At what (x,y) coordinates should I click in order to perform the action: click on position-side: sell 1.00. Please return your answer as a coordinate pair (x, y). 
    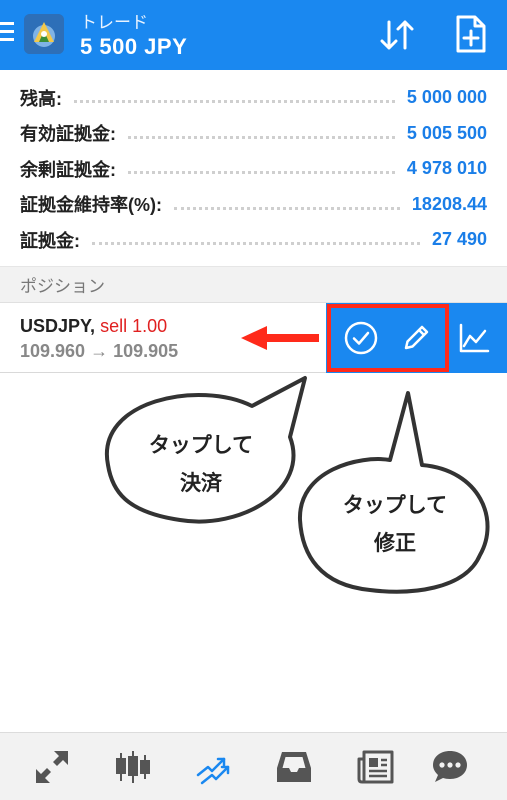
    Looking at the image, I should click on (134, 326).